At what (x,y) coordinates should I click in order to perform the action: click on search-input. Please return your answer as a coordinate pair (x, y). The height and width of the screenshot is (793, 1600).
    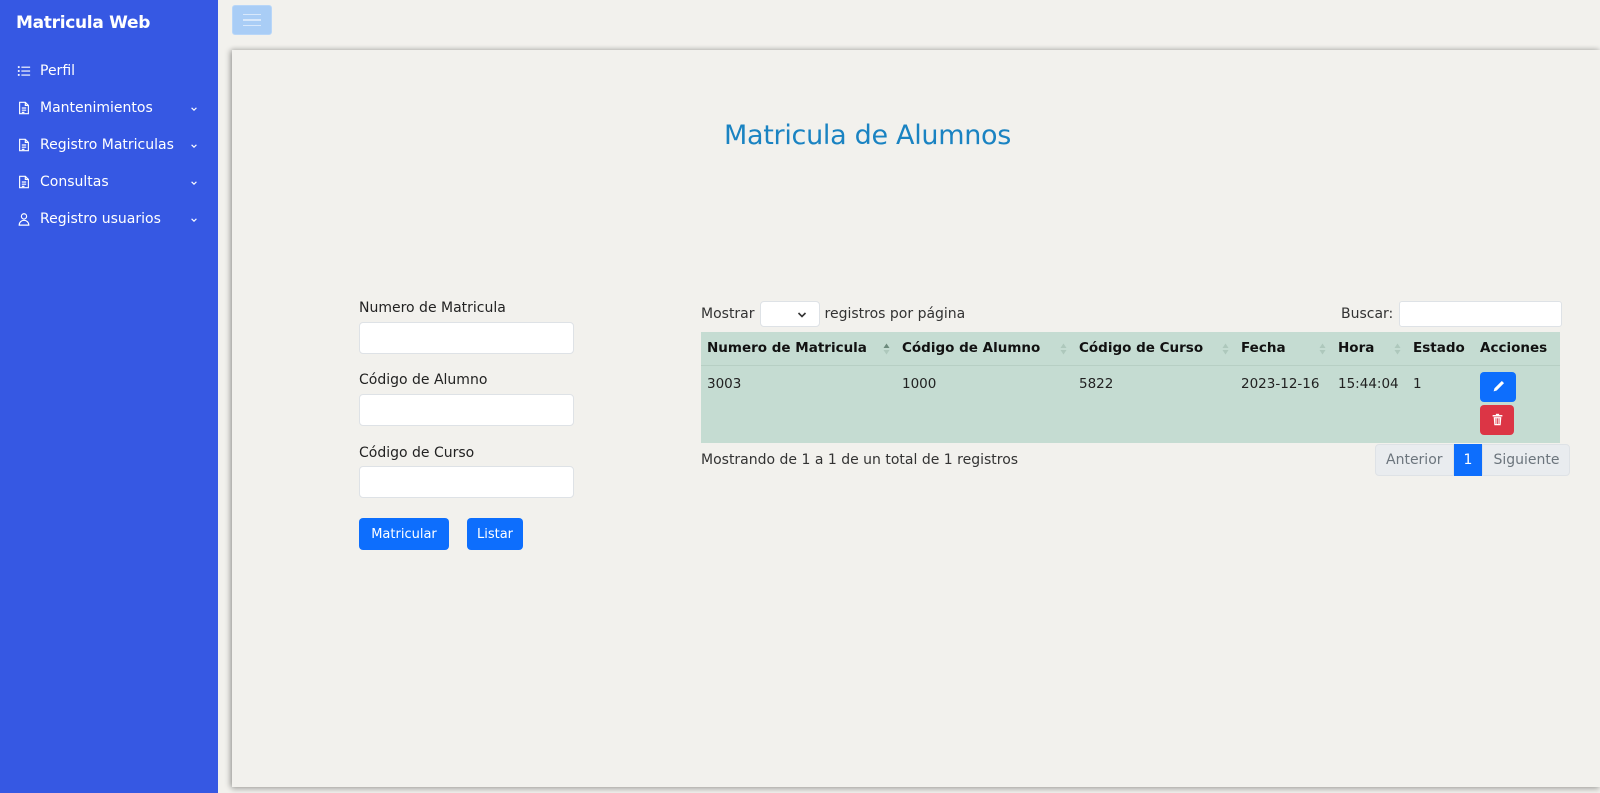
    Looking at the image, I should click on (1481, 314).